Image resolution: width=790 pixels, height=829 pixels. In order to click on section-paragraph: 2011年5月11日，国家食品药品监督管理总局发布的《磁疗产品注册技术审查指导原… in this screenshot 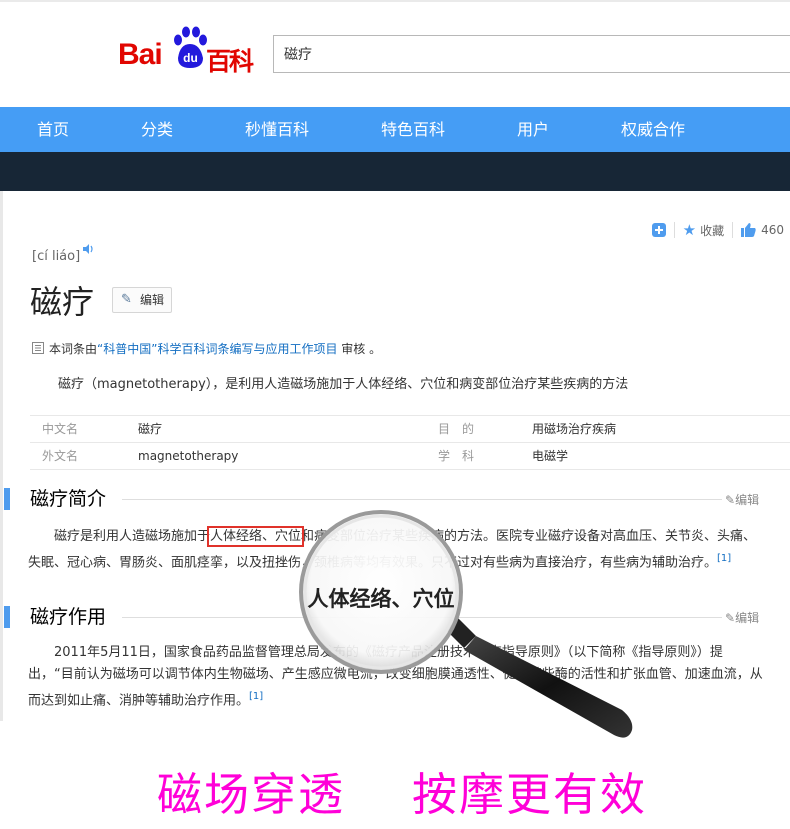, I will do `click(398, 677)`.